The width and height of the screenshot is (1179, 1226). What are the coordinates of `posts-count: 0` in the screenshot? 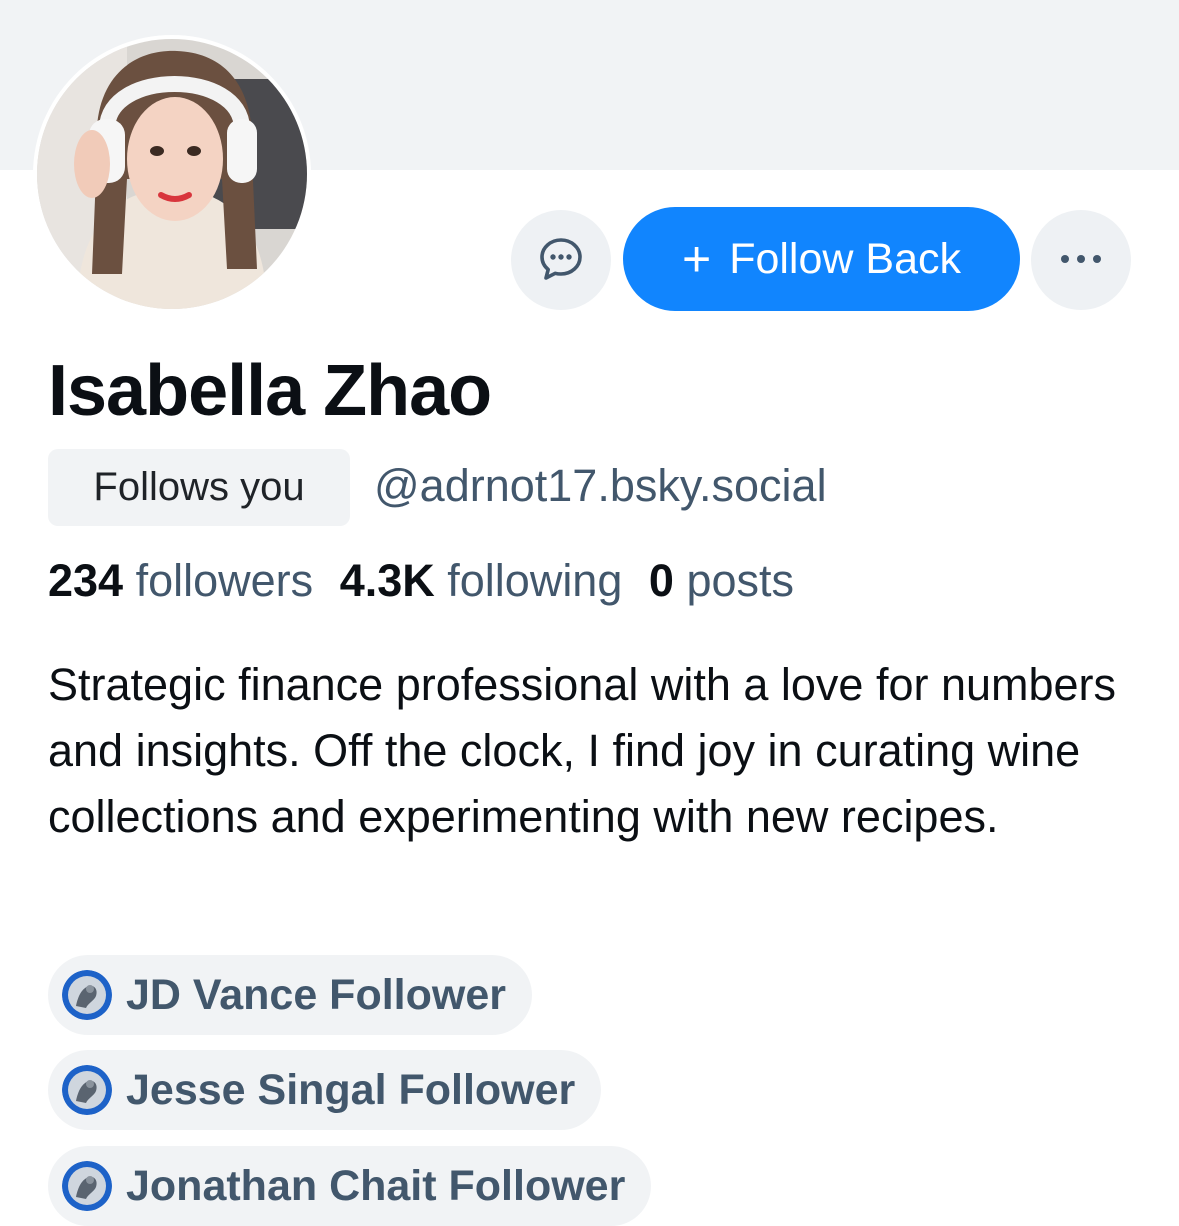 It's located at (661, 580).